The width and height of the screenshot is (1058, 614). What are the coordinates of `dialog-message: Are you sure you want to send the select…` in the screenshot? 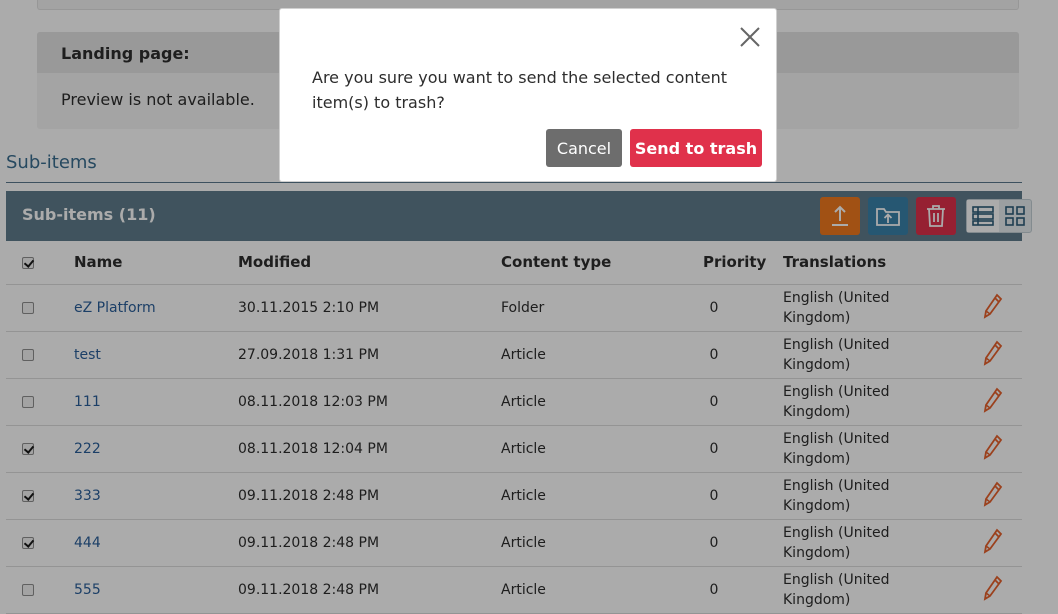 It's located at (520, 90).